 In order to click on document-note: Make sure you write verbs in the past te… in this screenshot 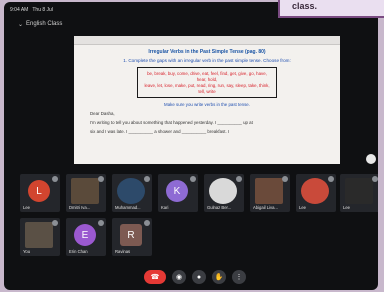, I will do `click(207, 105)`.